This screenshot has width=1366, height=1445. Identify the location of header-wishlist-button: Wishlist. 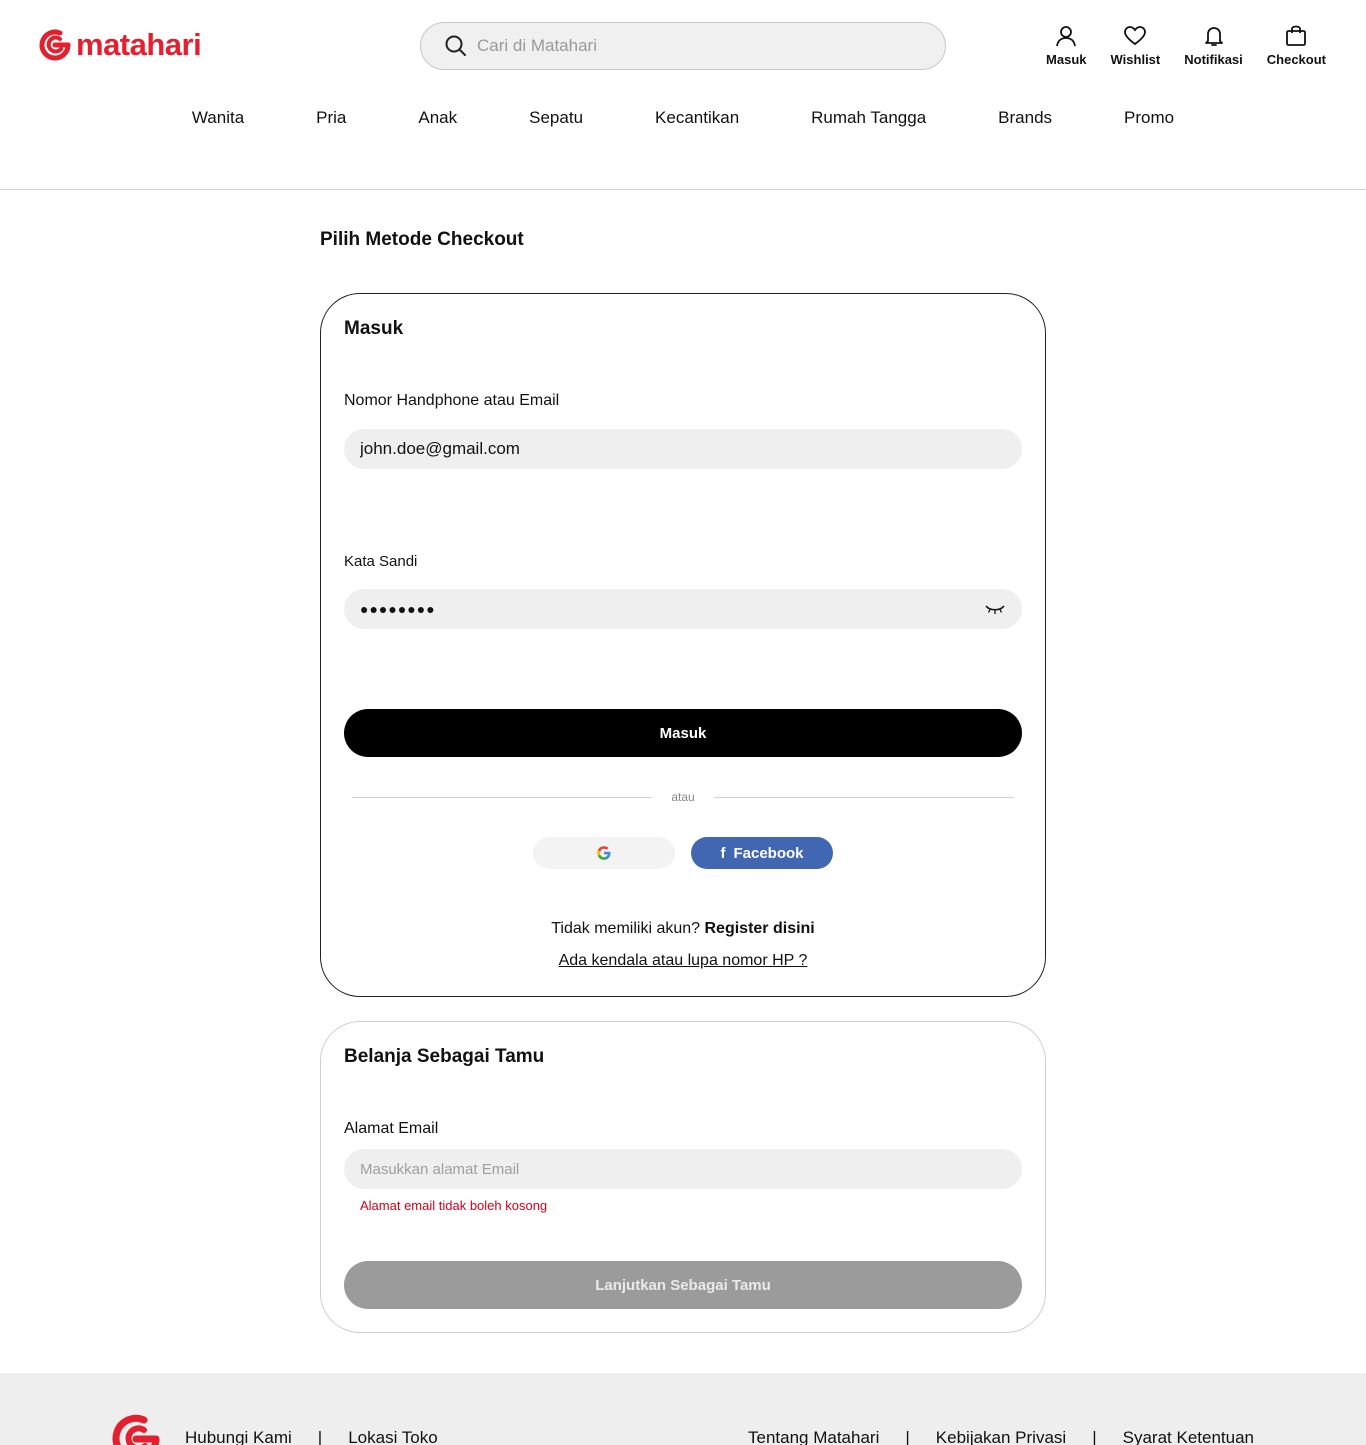
(1135, 45).